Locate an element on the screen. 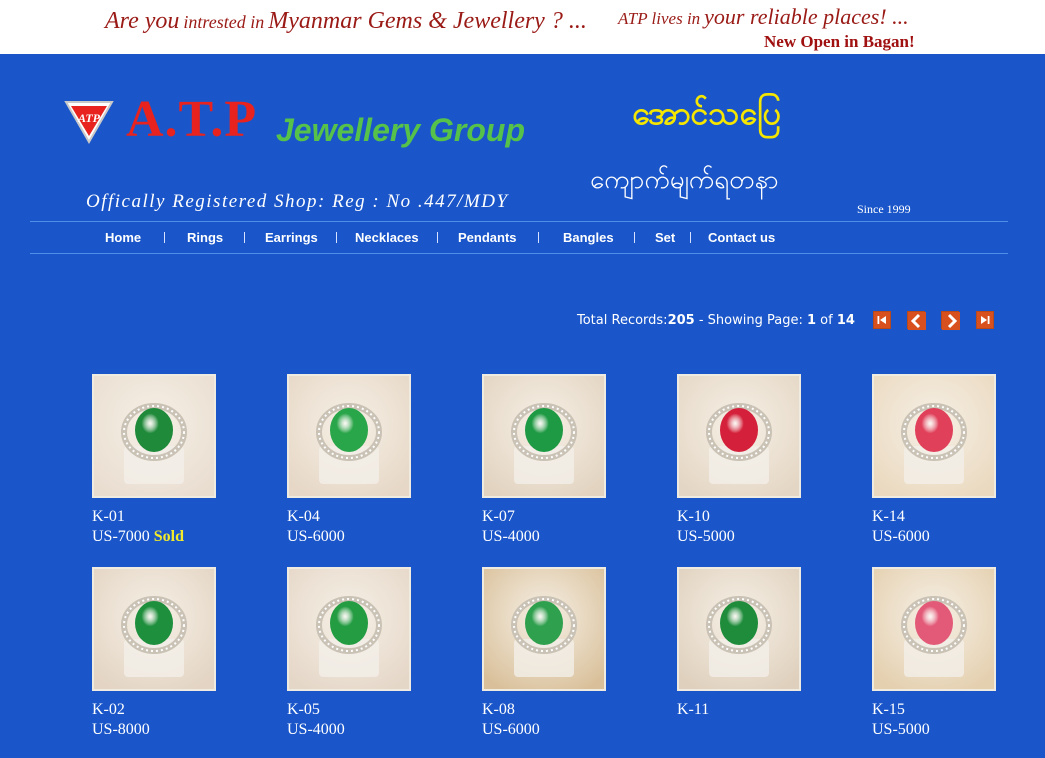 The width and height of the screenshot is (1045, 758). nav-contact-us: Contact us is located at coordinates (741, 237).